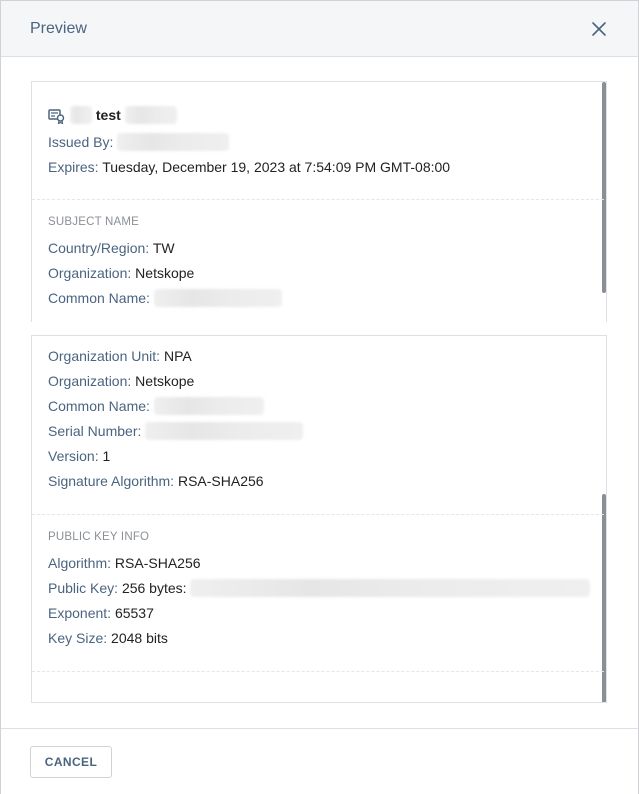 Image resolution: width=639 pixels, height=794 pixels. What do you see at coordinates (58, 28) in the screenshot?
I see `dialog-title: Preview` at bounding box center [58, 28].